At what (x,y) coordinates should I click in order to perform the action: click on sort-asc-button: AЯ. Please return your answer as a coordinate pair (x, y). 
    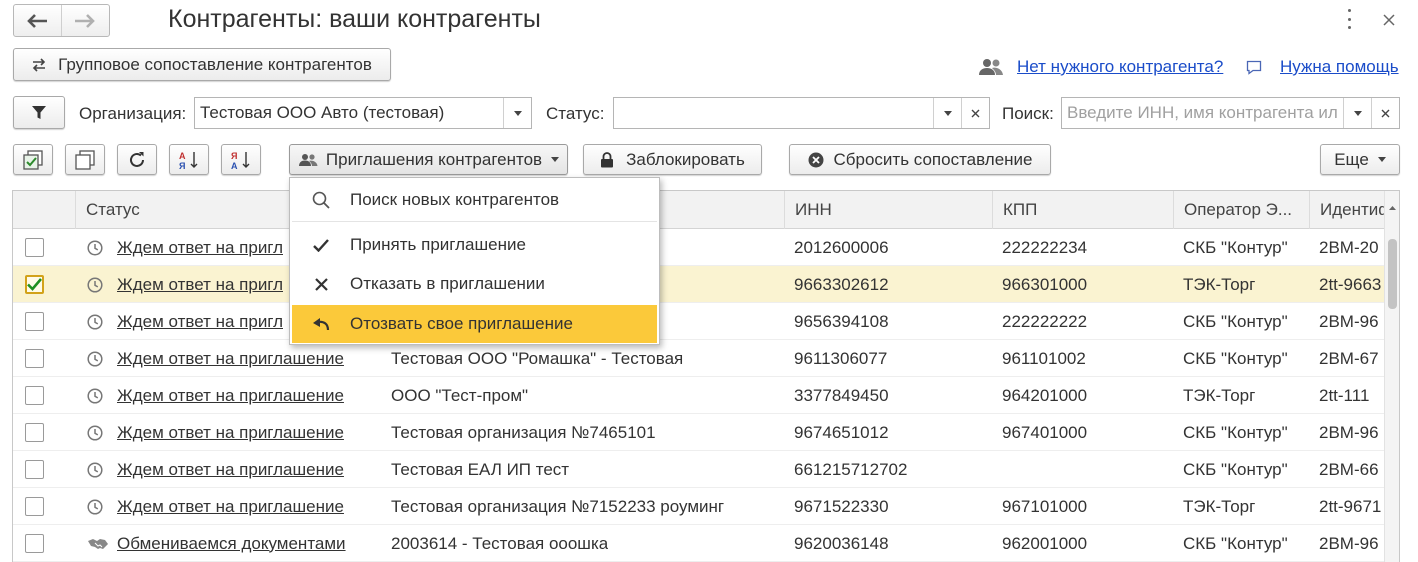
    Looking at the image, I should click on (189, 159).